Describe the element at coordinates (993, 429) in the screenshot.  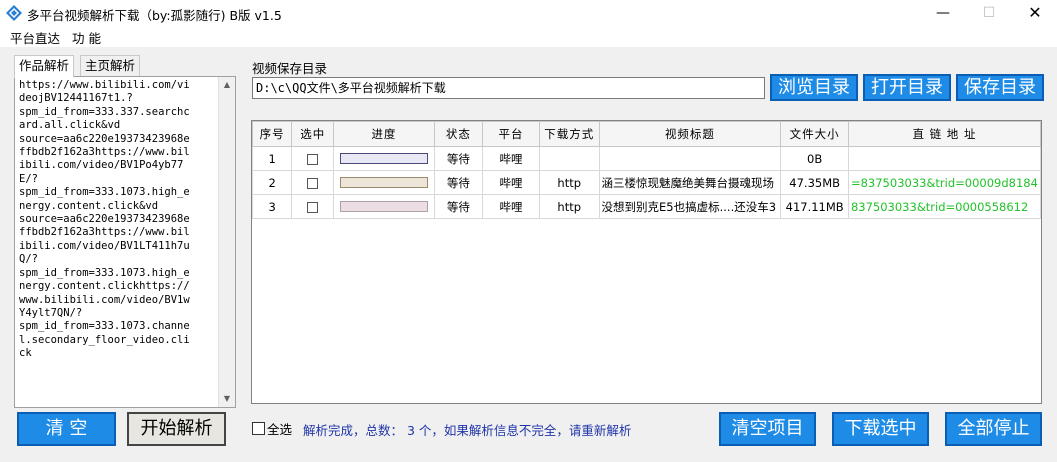
I see `stop-all-button: 全部停止` at that location.